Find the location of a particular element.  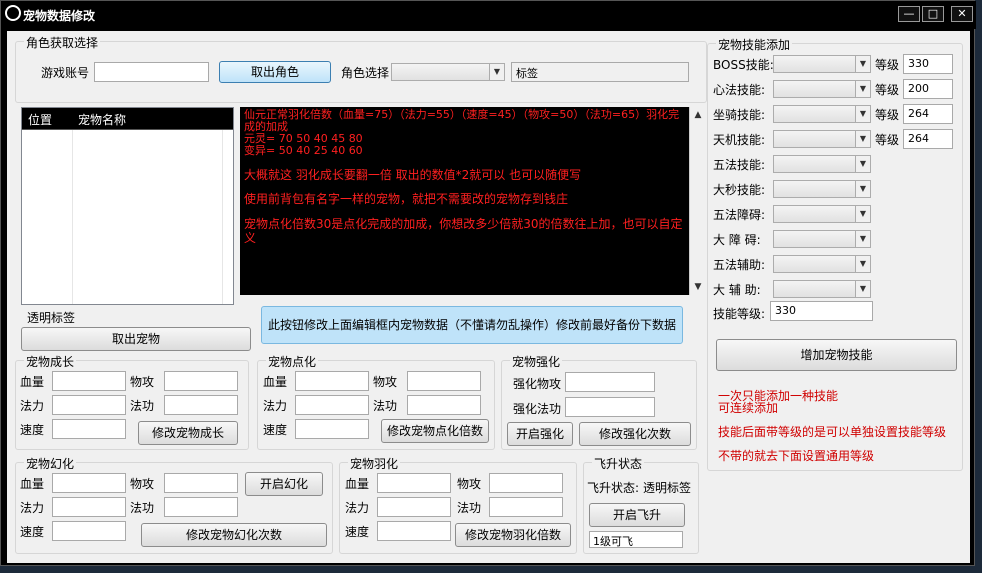

skill-level-input: 200 is located at coordinates (928, 89).